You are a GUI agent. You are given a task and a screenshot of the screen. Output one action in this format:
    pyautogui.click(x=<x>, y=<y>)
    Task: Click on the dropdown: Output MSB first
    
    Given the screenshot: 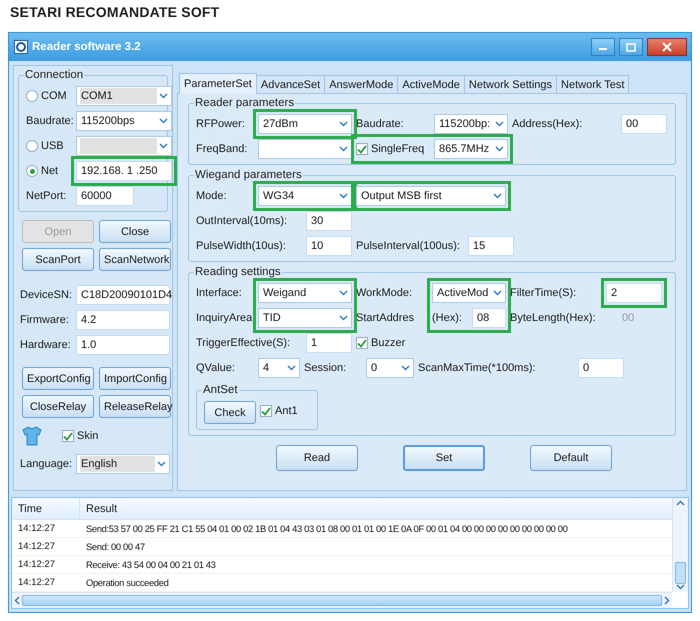 What is the action you would take?
    pyautogui.click(x=431, y=196)
    